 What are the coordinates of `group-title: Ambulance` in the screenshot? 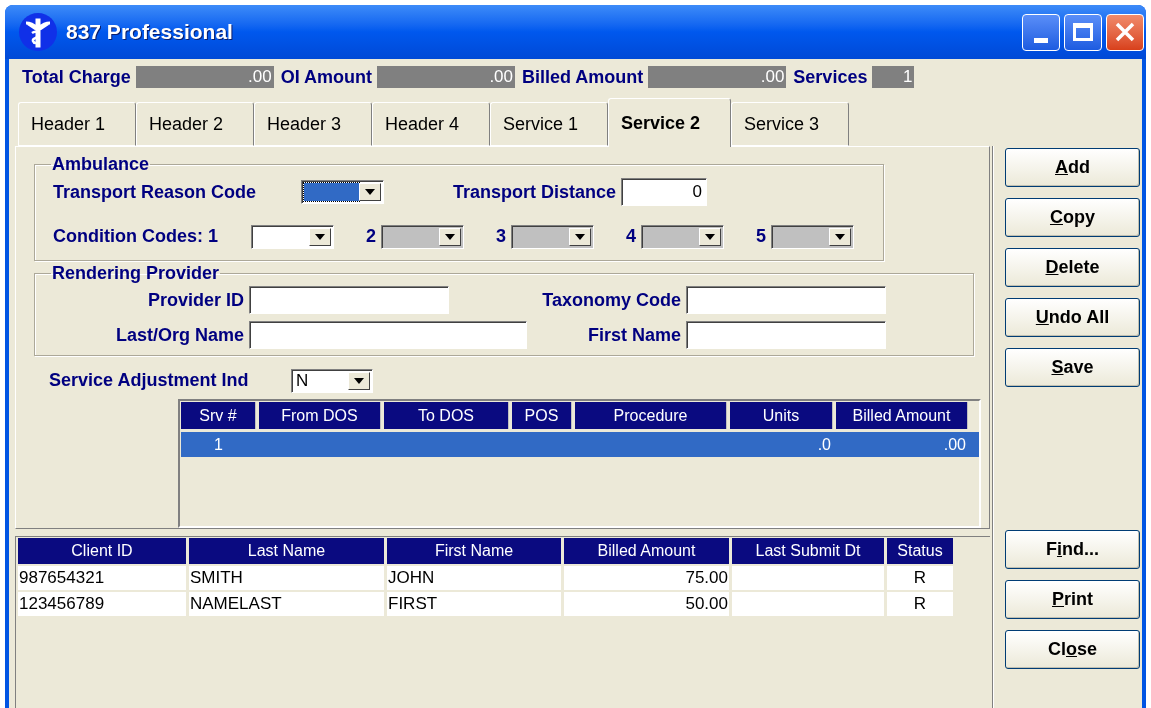 It's located at (101, 164).